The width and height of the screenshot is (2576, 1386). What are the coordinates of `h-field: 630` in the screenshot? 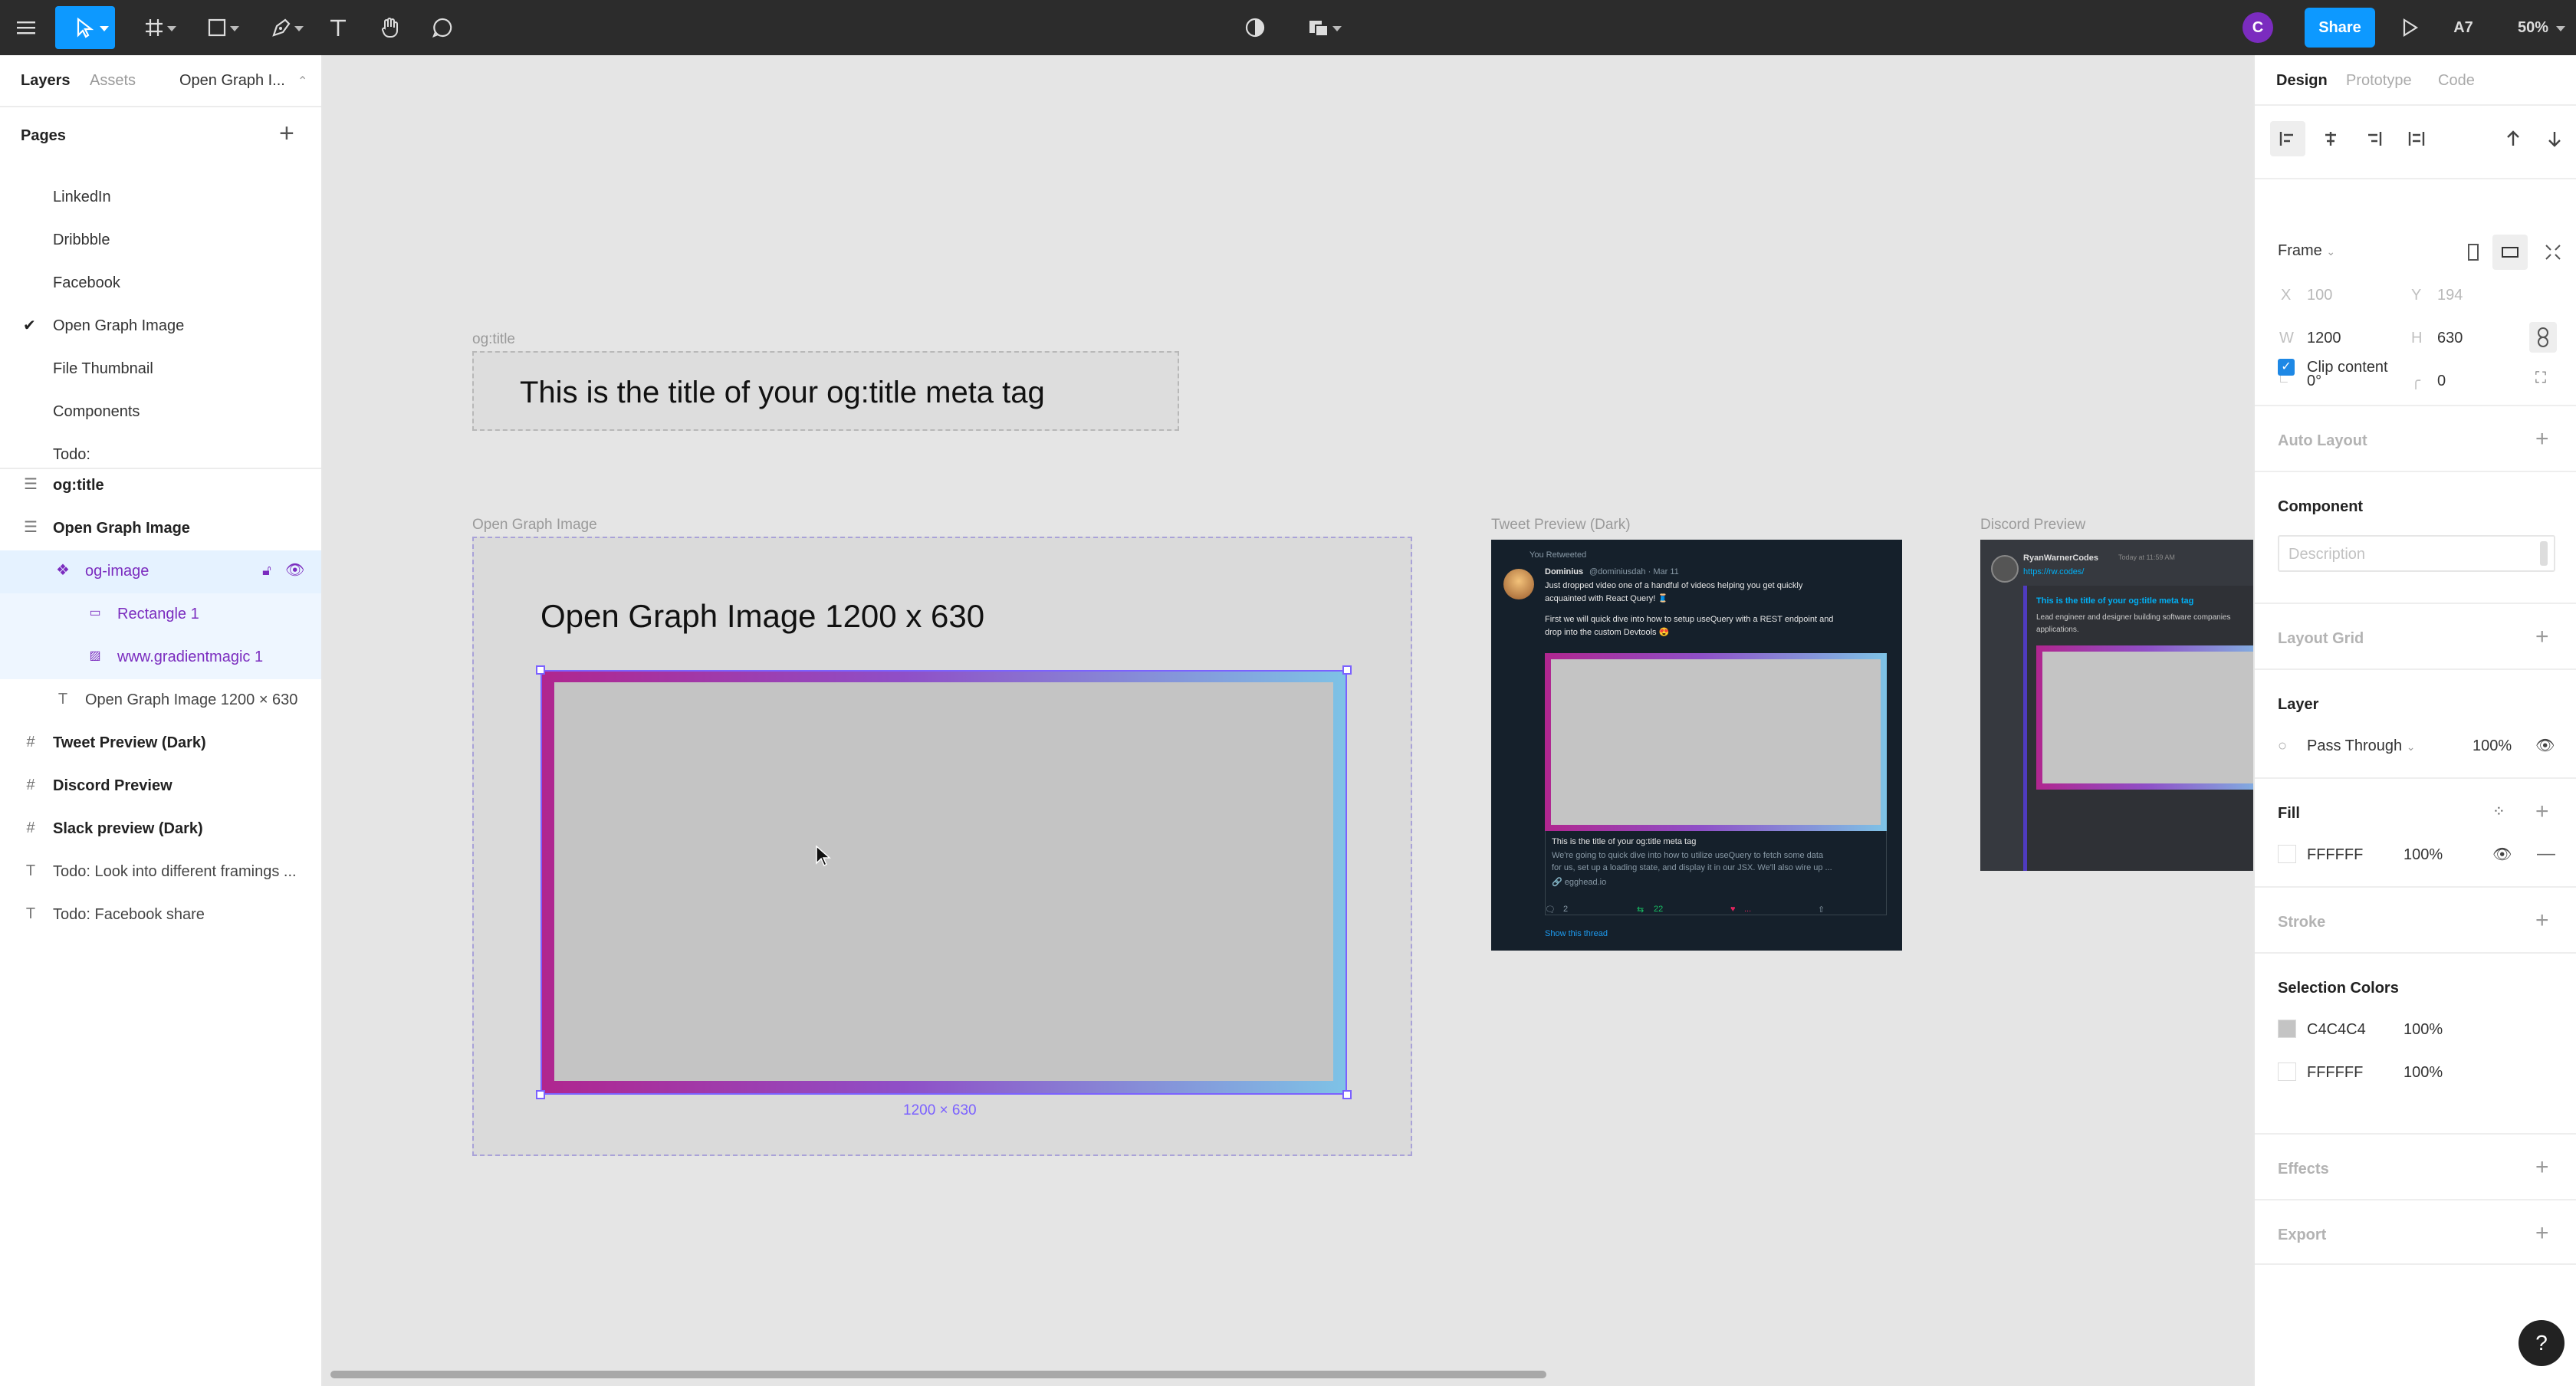 It's located at (2450, 339).